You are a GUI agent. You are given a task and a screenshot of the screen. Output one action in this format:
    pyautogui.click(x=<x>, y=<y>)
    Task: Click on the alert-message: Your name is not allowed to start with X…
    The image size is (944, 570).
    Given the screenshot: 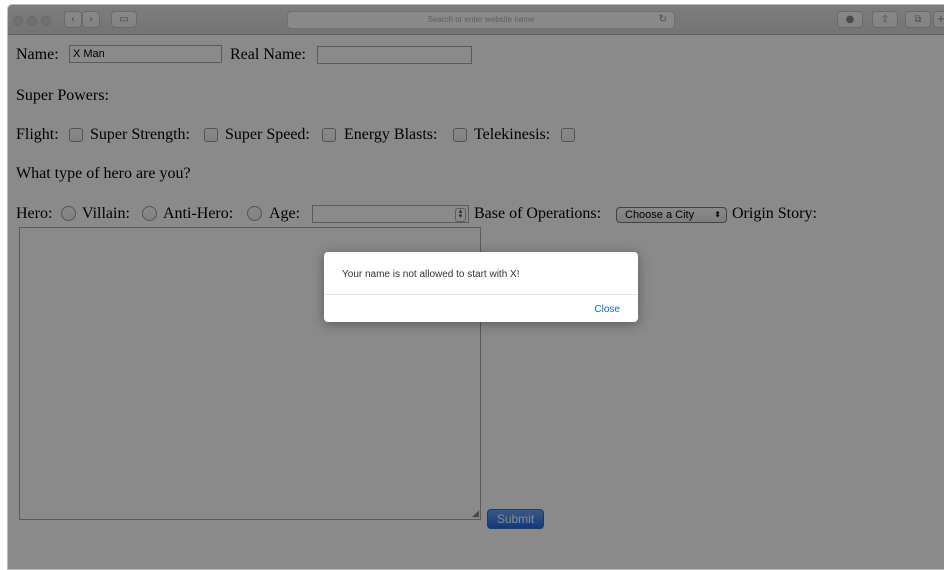 What is the action you would take?
    pyautogui.click(x=431, y=274)
    